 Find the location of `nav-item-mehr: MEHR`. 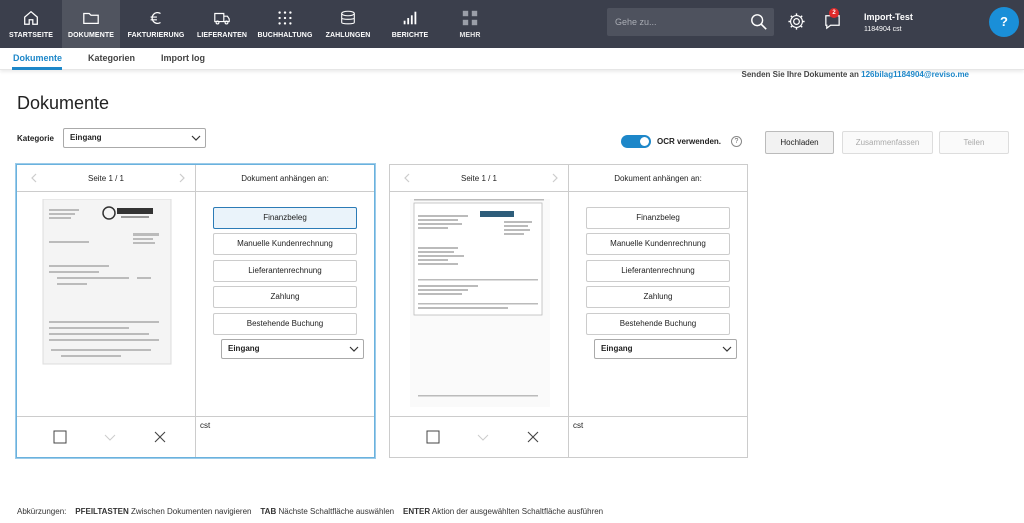

nav-item-mehr: MEHR is located at coordinates (470, 24).